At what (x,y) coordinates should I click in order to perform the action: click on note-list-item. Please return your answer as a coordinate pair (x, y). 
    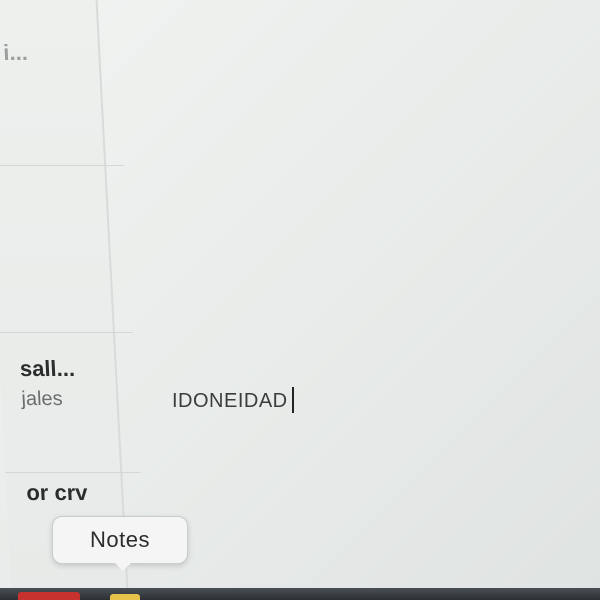
    Looking at the image, I should click on (66, 249).